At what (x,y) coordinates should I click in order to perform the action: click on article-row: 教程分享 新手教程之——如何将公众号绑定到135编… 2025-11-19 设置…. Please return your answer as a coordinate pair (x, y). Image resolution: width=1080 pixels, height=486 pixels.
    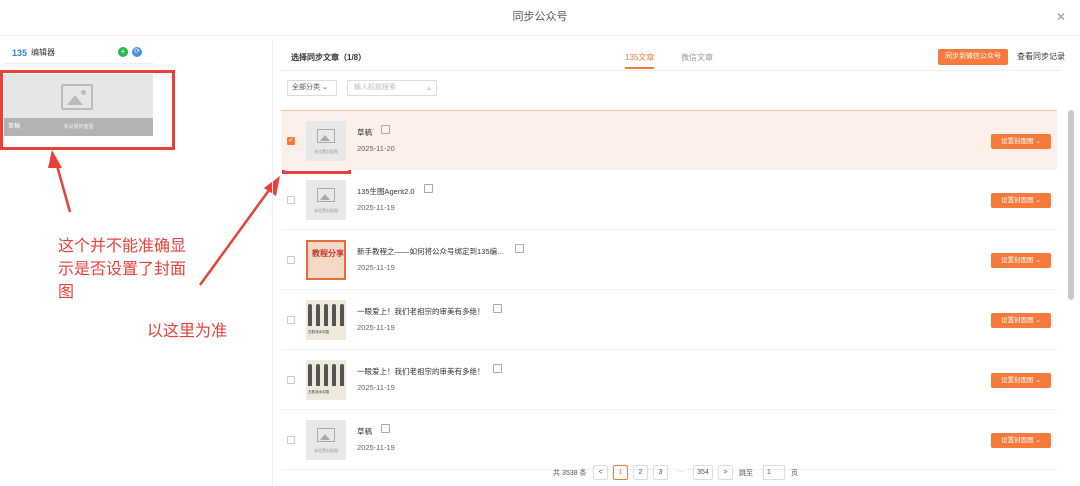
    Looking at the image, I should click on (669, 260).